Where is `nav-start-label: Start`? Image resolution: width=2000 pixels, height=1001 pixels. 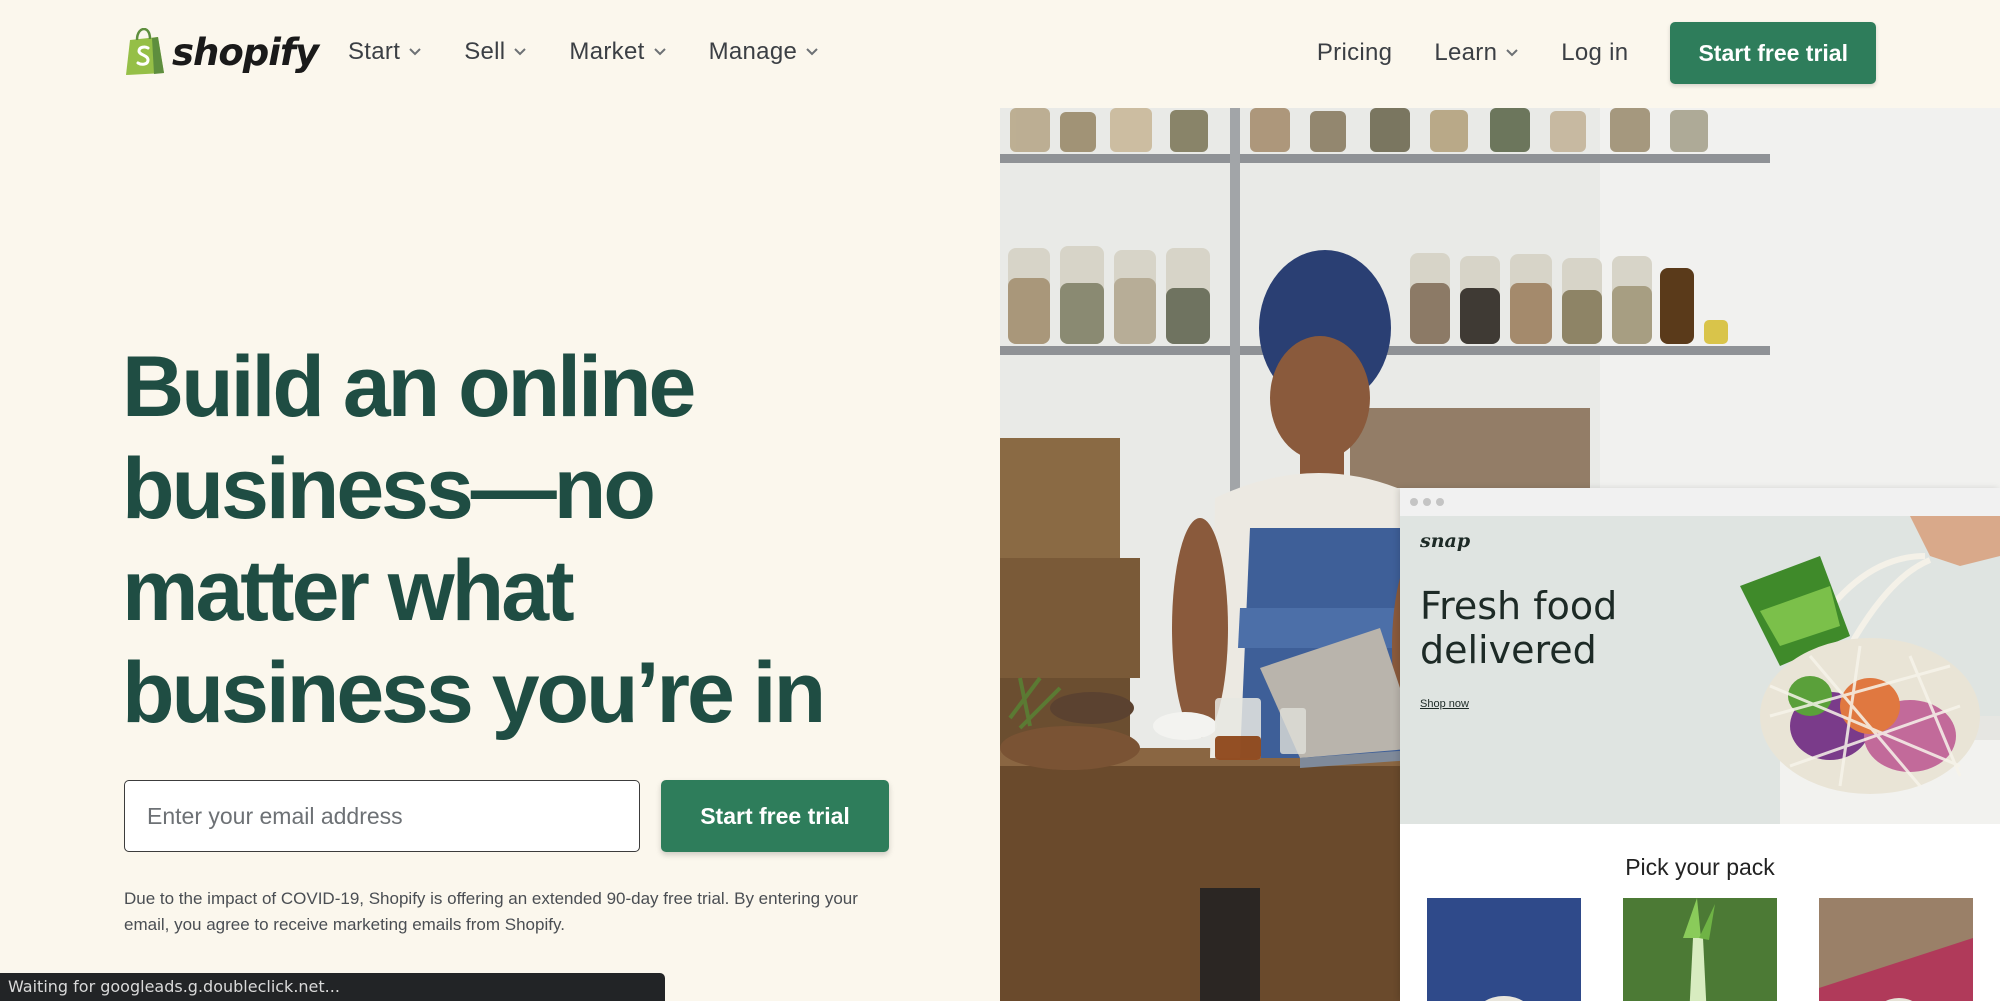 nav-start-label: Start is located at coordinates (374, 51).